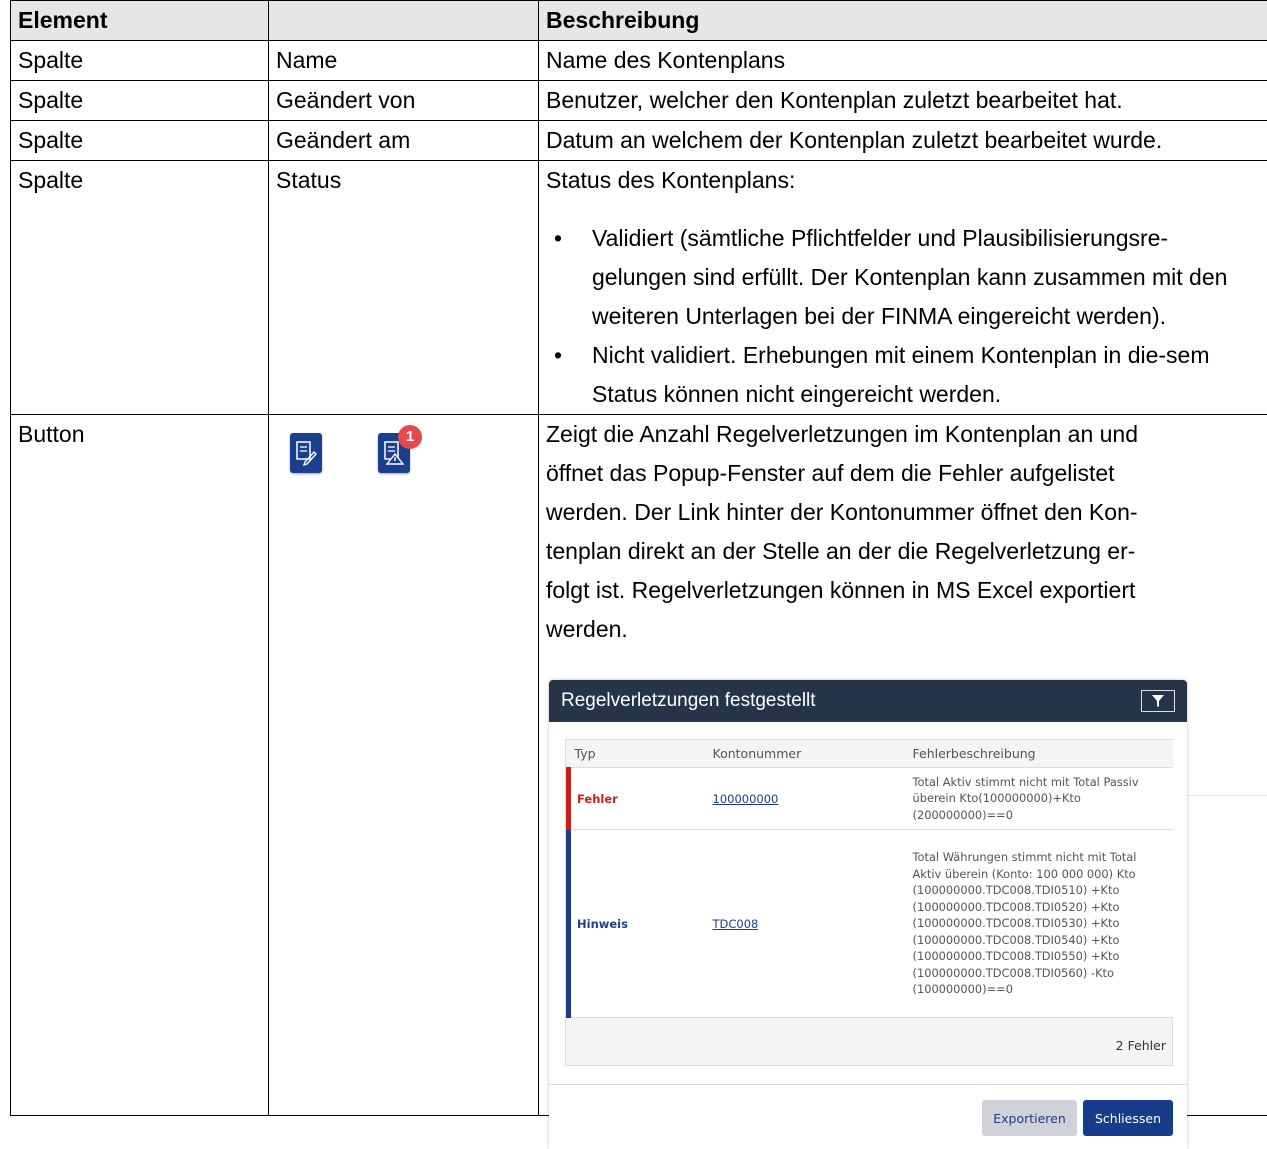 This screenshot has width=1267, height=1149. What do you see at coordinates (403, 287) in the screenshot?
I see `row-name: Status` at bounding box center [403, 287].